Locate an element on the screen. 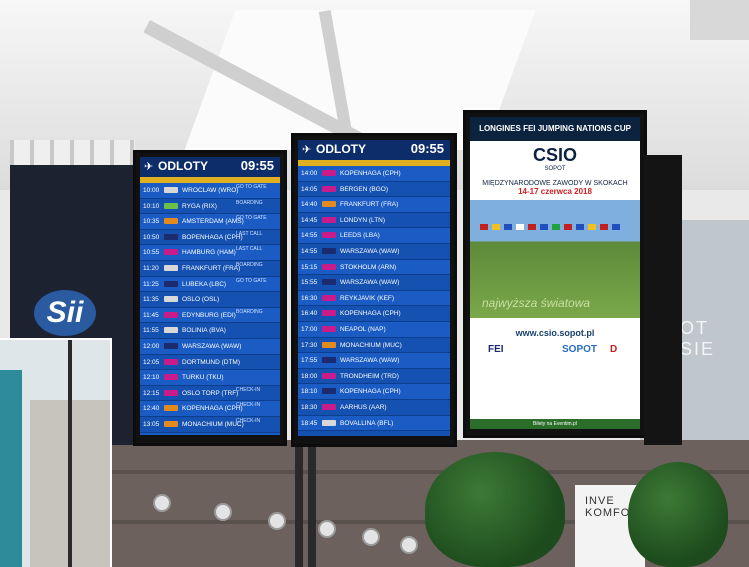 The height and width of the screenshot is (567, 749). flight-time: 14:00 is located at coordinates (309, 173).